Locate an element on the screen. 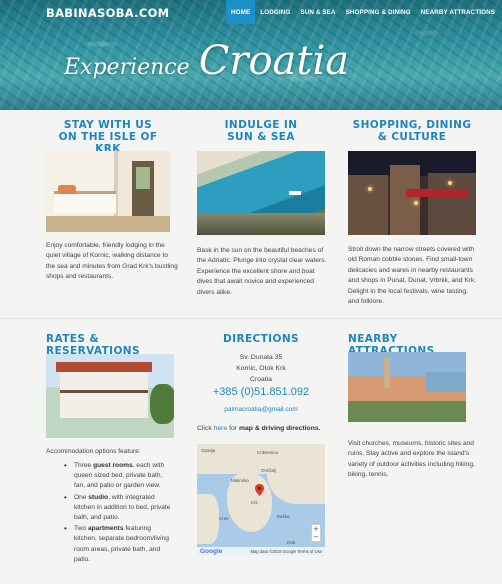  map-here-link: here is located at coordinates (221, 428).